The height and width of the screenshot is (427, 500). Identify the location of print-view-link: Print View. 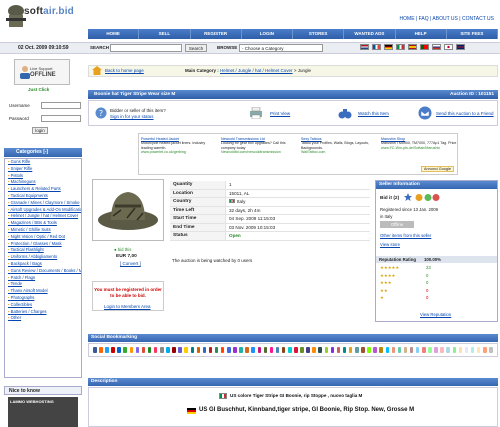
(280, 113).